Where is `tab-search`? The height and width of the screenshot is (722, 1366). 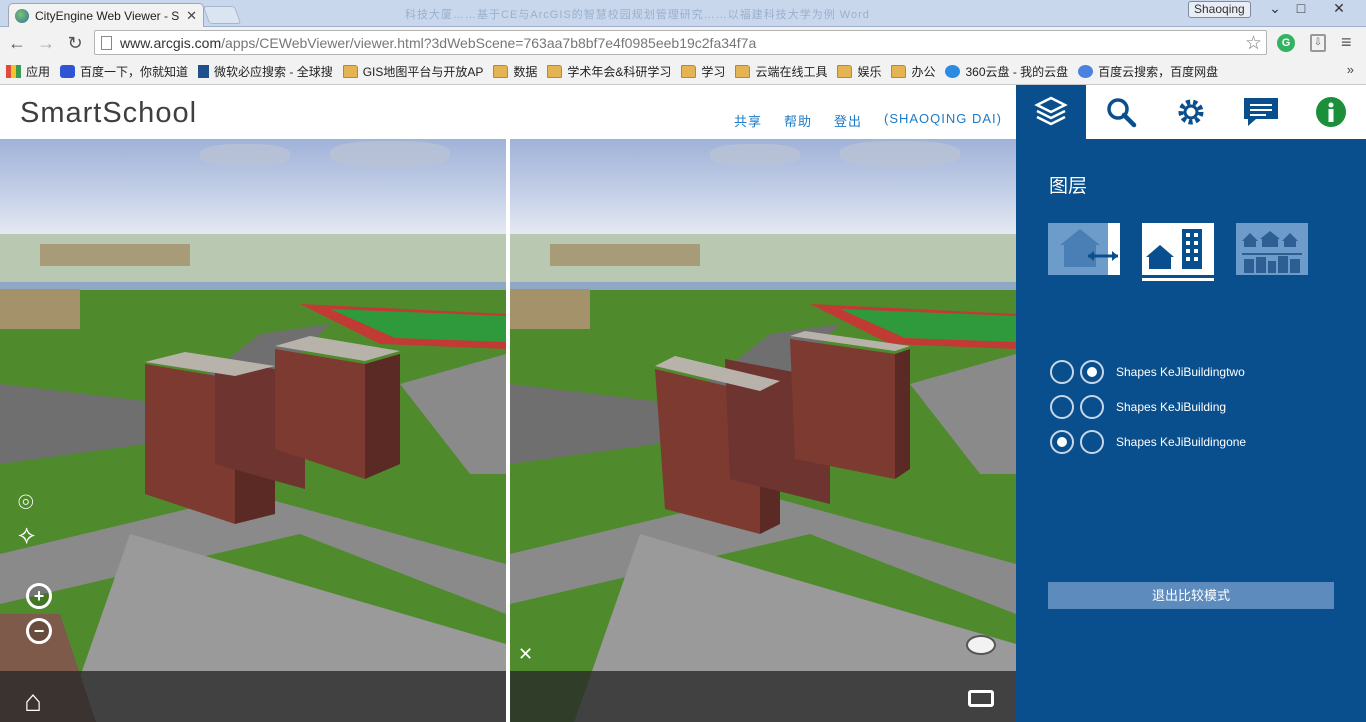 tab-search is located at coordinates (1121, 112).